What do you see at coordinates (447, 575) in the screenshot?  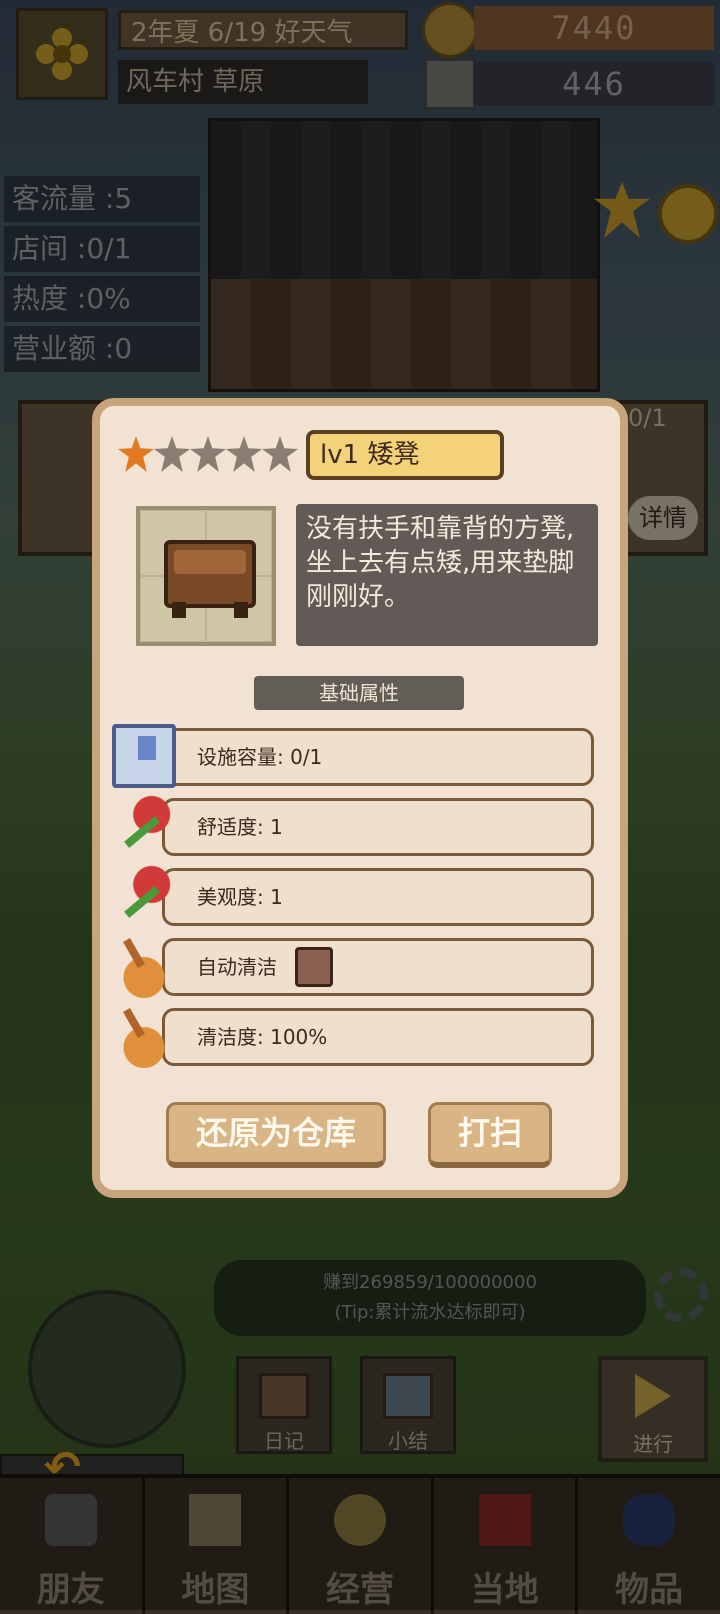 I see `item-description: 没有扶手和靠背的方凳,坐上去有点矮,用来垫脚刚刚好。` at bounding box center [447, 575].